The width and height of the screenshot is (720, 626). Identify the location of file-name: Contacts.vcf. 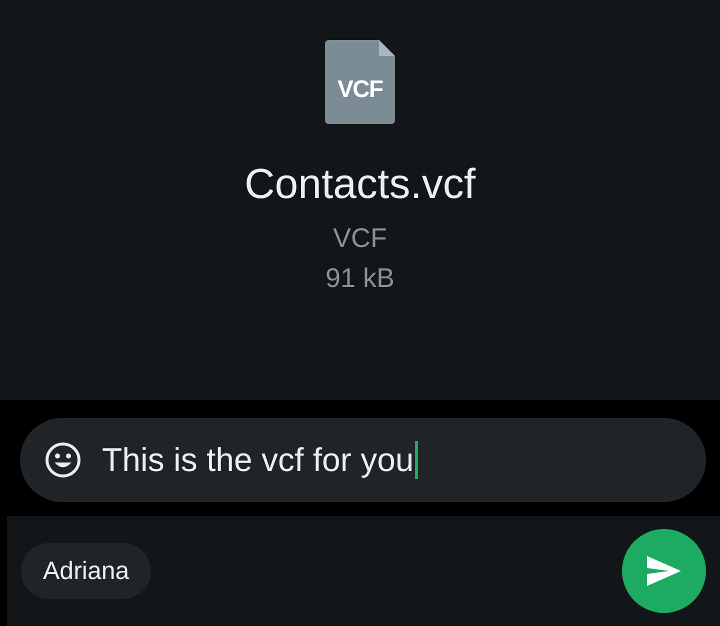
(360, 184).